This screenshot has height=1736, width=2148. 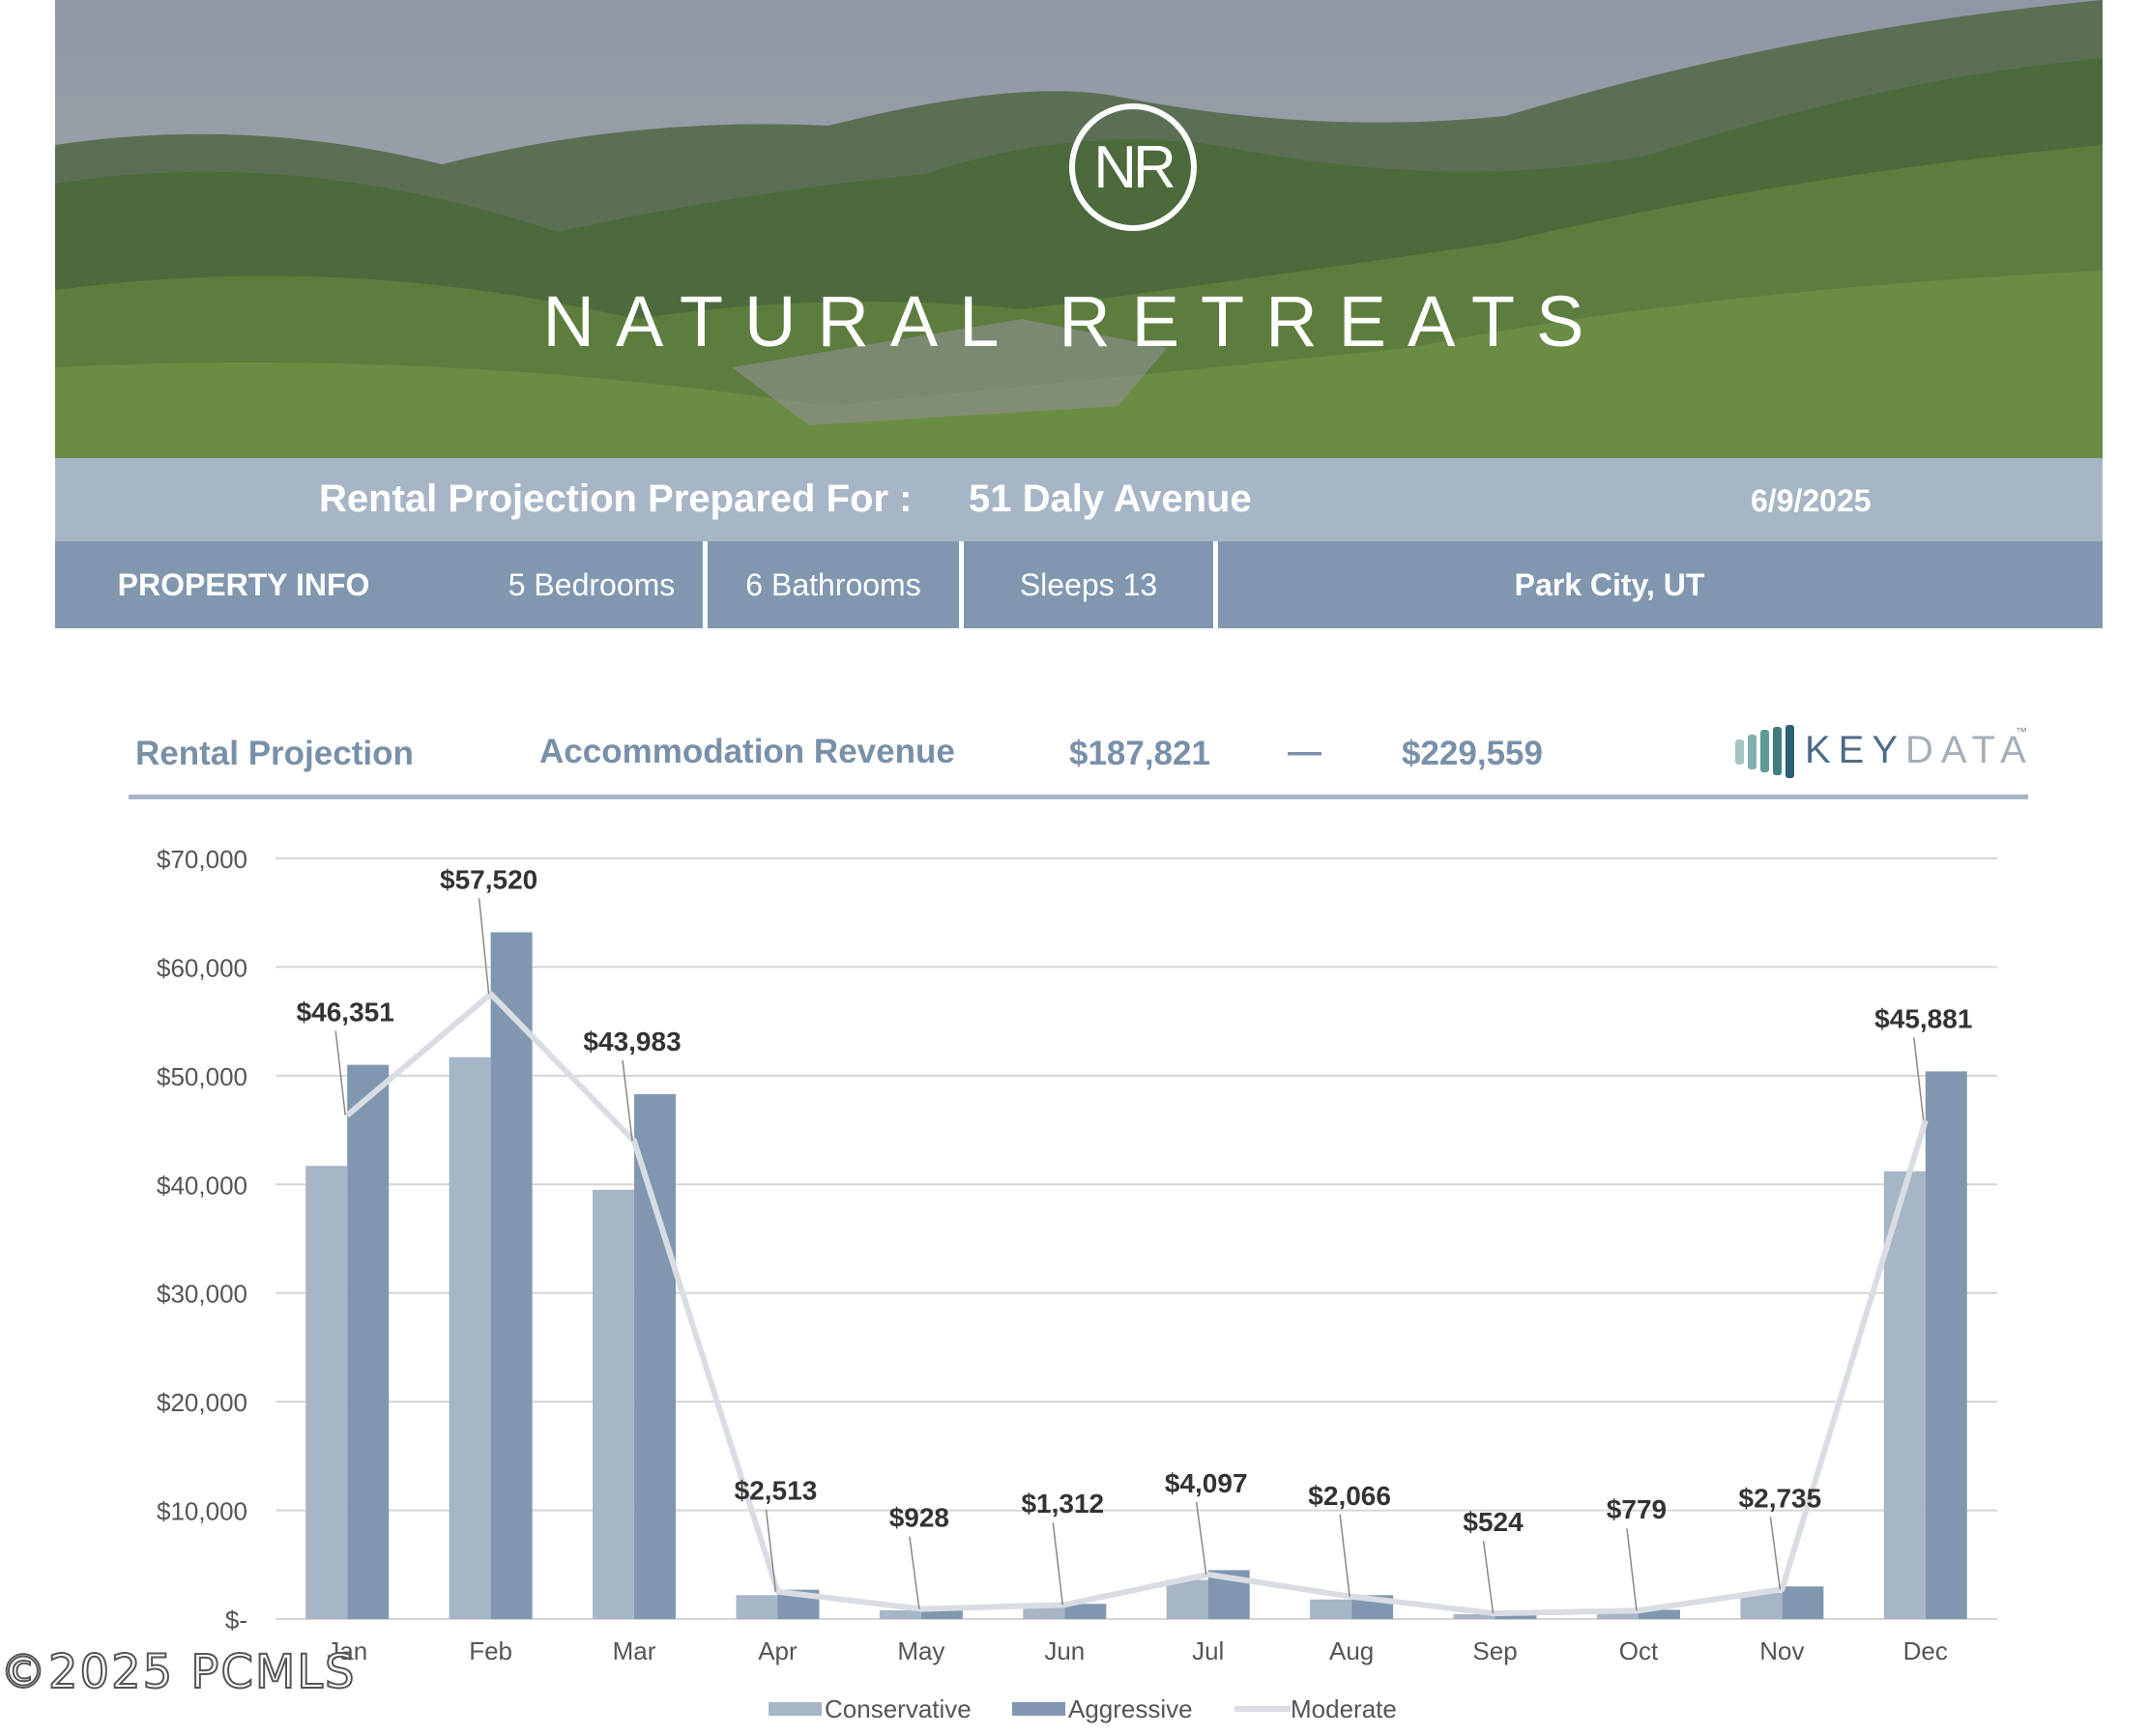 What do you see at coordinates (1349, 1496) in the screenshot?
I see `data-label: $2,066` at bounding box center [1349, 1496].